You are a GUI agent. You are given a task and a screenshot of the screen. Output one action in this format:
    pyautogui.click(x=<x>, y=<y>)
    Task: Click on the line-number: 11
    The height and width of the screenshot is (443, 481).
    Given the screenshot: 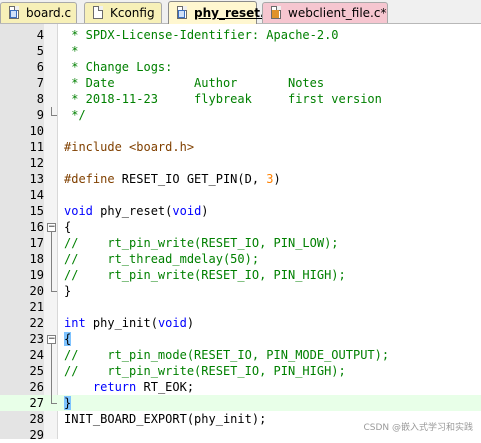 What is the action you would take?
    pyautogui.click(x=36, y=147)
    